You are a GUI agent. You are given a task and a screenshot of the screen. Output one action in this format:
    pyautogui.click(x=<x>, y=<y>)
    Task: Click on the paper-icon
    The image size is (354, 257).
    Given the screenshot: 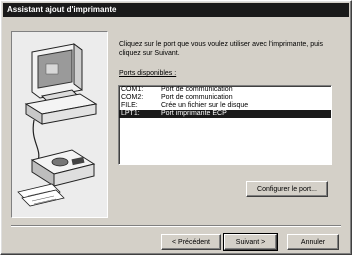 What is the action you would take?
    pyautogui.click(x=41, y=195)
    